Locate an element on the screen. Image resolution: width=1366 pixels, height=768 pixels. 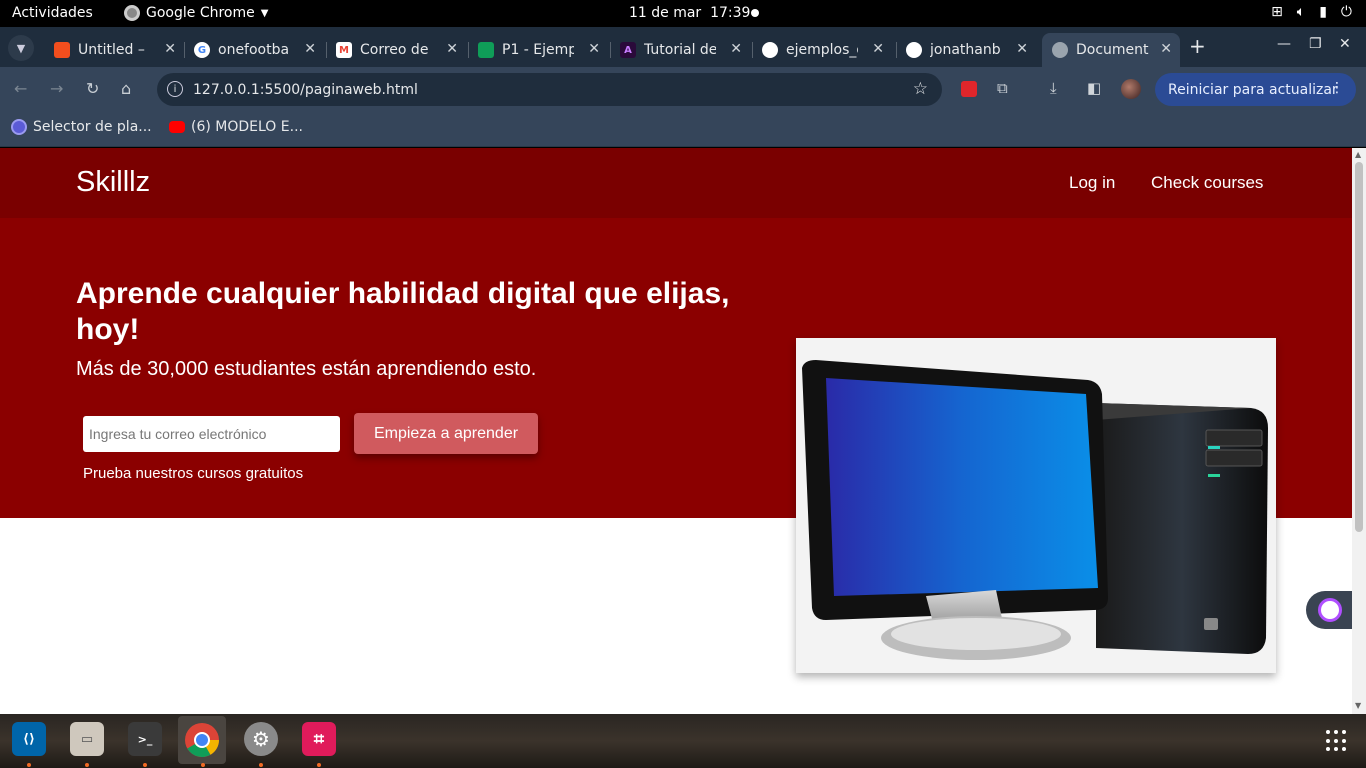
system-tray: ⊞ 🔈︎ ▮ ⏻ is located at coordinates (1311, 12).